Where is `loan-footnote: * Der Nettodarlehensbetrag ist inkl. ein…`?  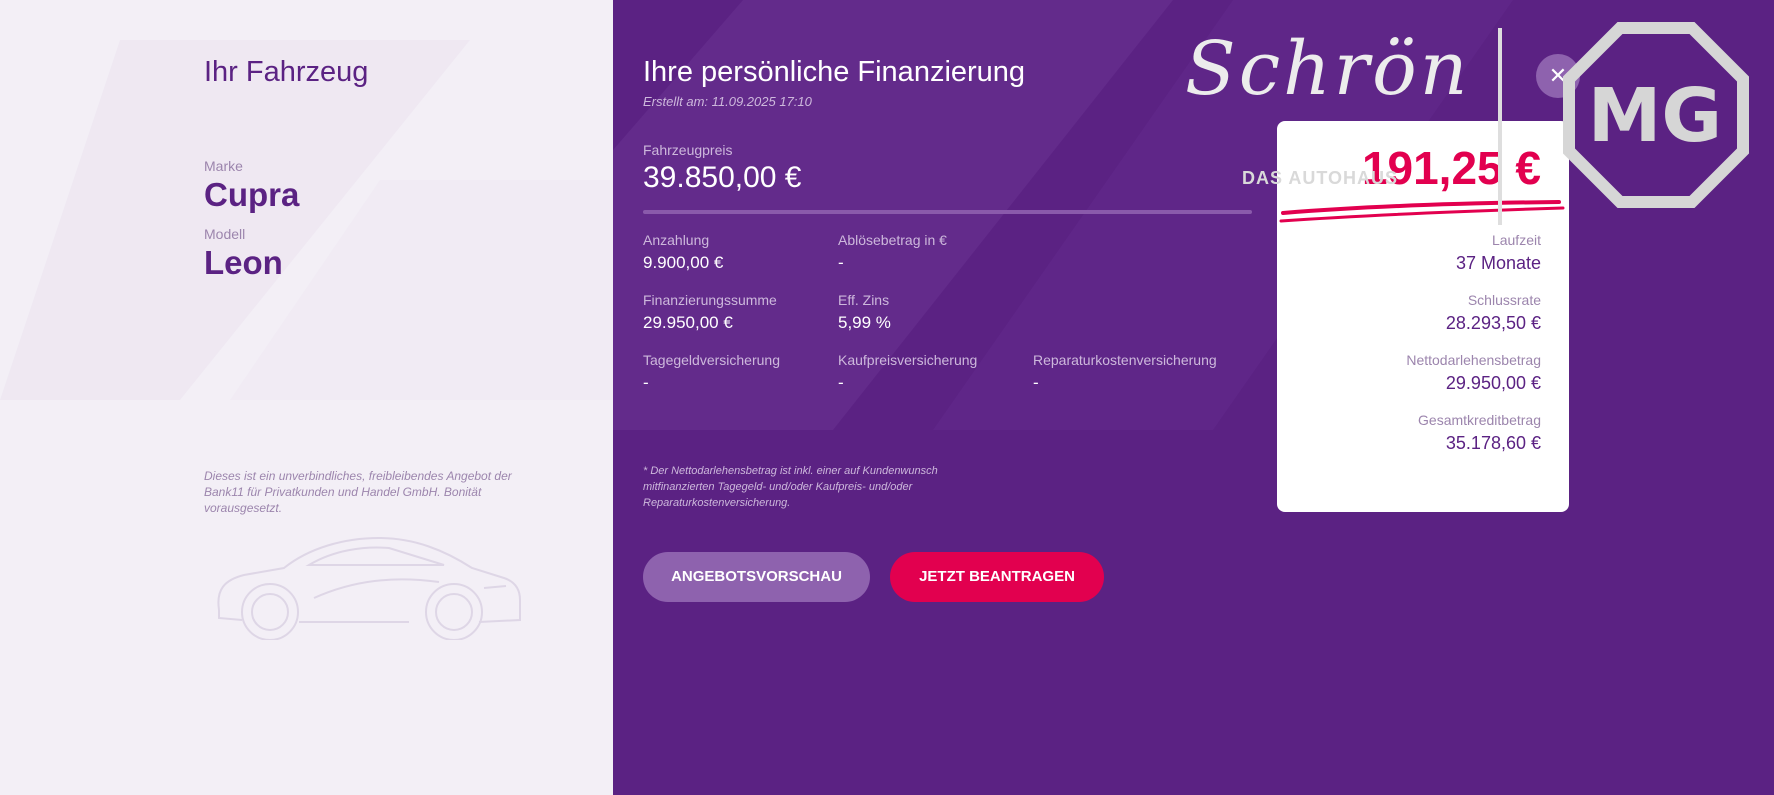
loan-footnote: * Der Nettodarlehensbetrag ist inkl. ein… is located at coordinates (790, 487).